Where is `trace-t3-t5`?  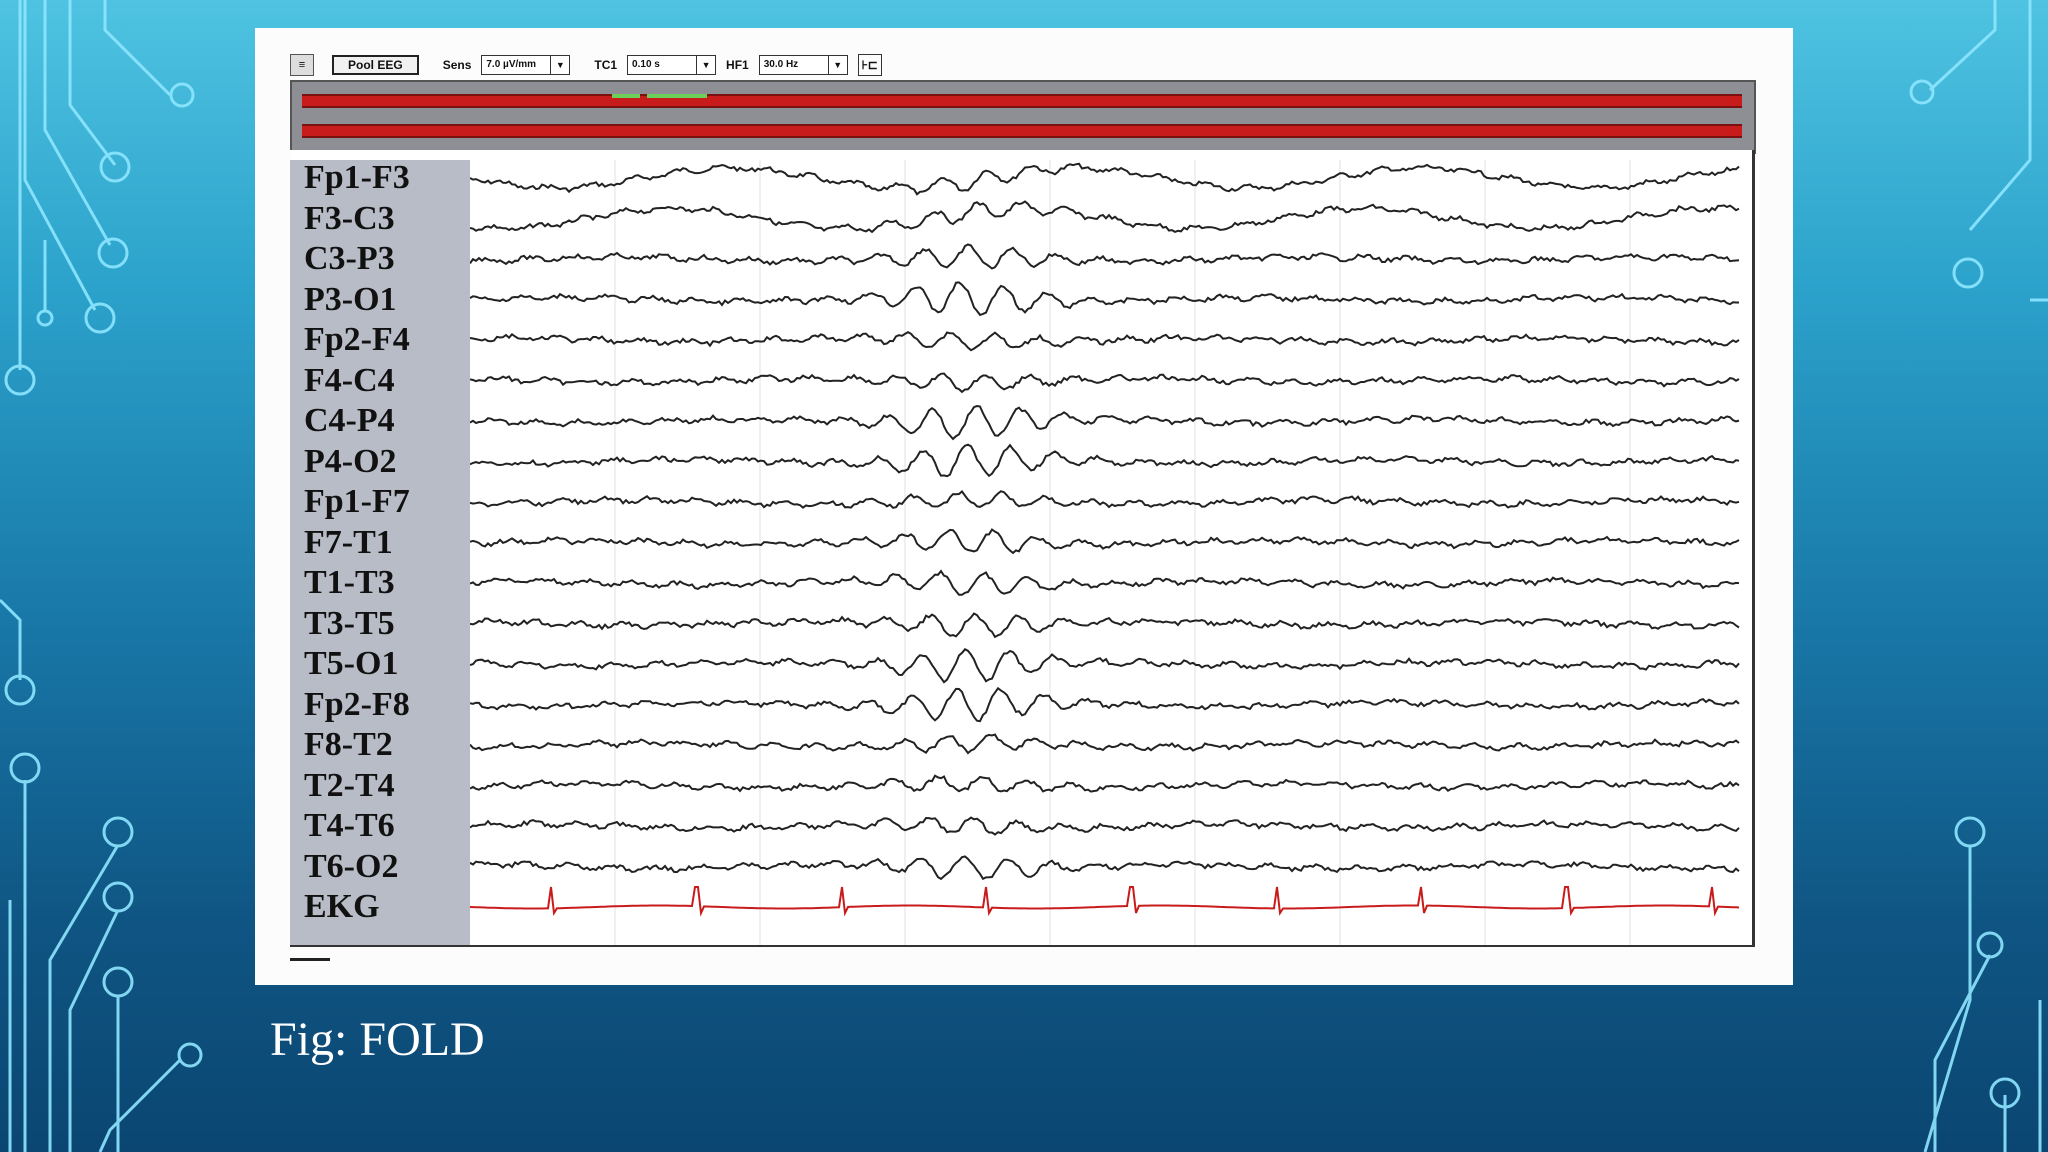
trace-t3-t5 is located at coordinates (1105, 625).